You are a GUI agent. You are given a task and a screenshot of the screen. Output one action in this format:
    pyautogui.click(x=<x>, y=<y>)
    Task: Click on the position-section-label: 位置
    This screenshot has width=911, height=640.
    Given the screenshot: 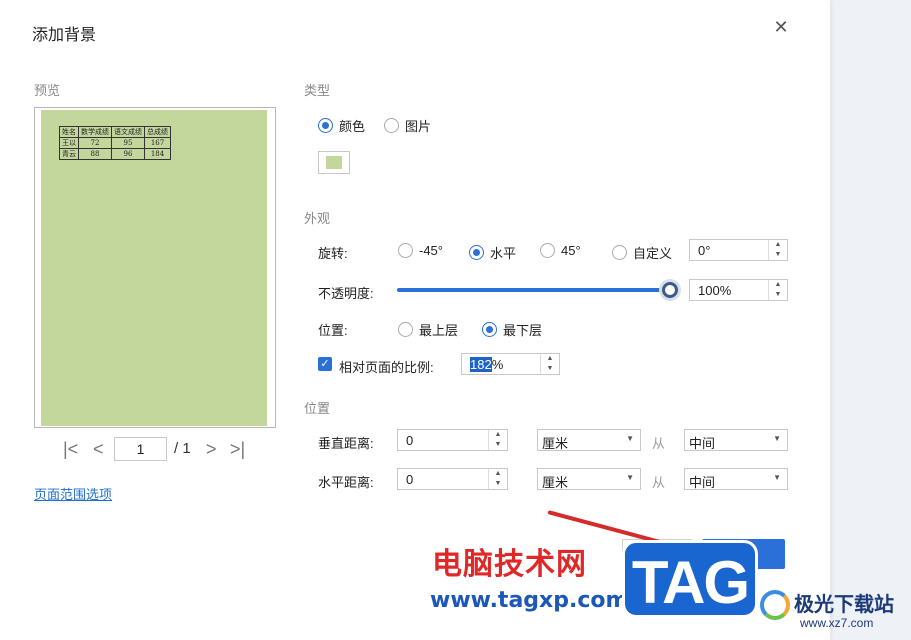 What is the action you would take?
    pyautogui.click(x=317, y=408)
    